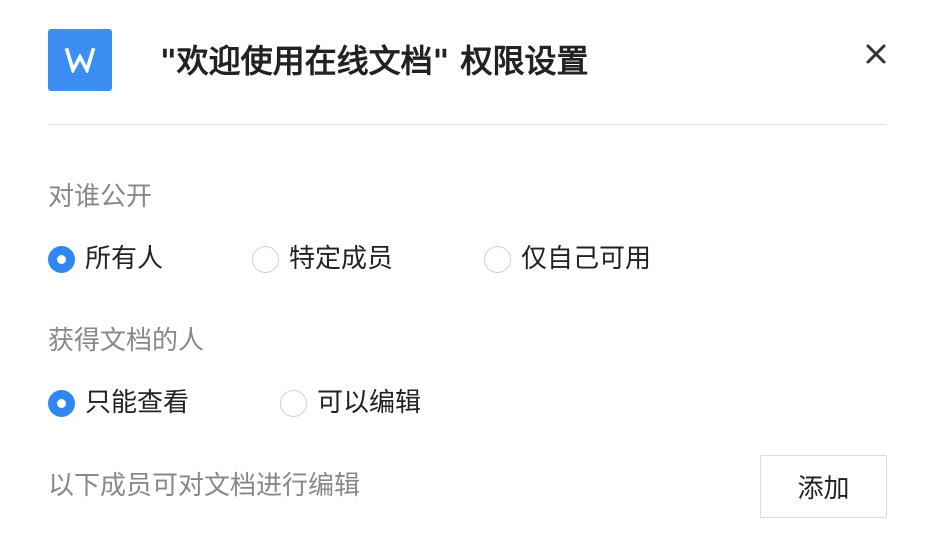 This screenshot has height=536, width=938. I want to click on radio-label-only-me: 仅自己可用, so click(586, 259).